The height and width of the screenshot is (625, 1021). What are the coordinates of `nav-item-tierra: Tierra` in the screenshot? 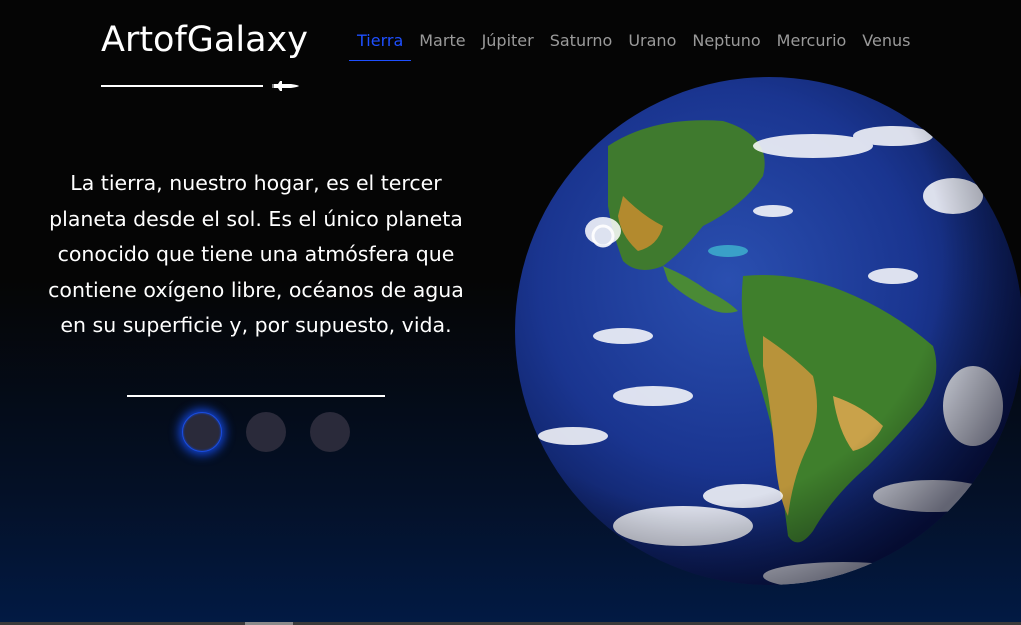 It's located at (380, 44).